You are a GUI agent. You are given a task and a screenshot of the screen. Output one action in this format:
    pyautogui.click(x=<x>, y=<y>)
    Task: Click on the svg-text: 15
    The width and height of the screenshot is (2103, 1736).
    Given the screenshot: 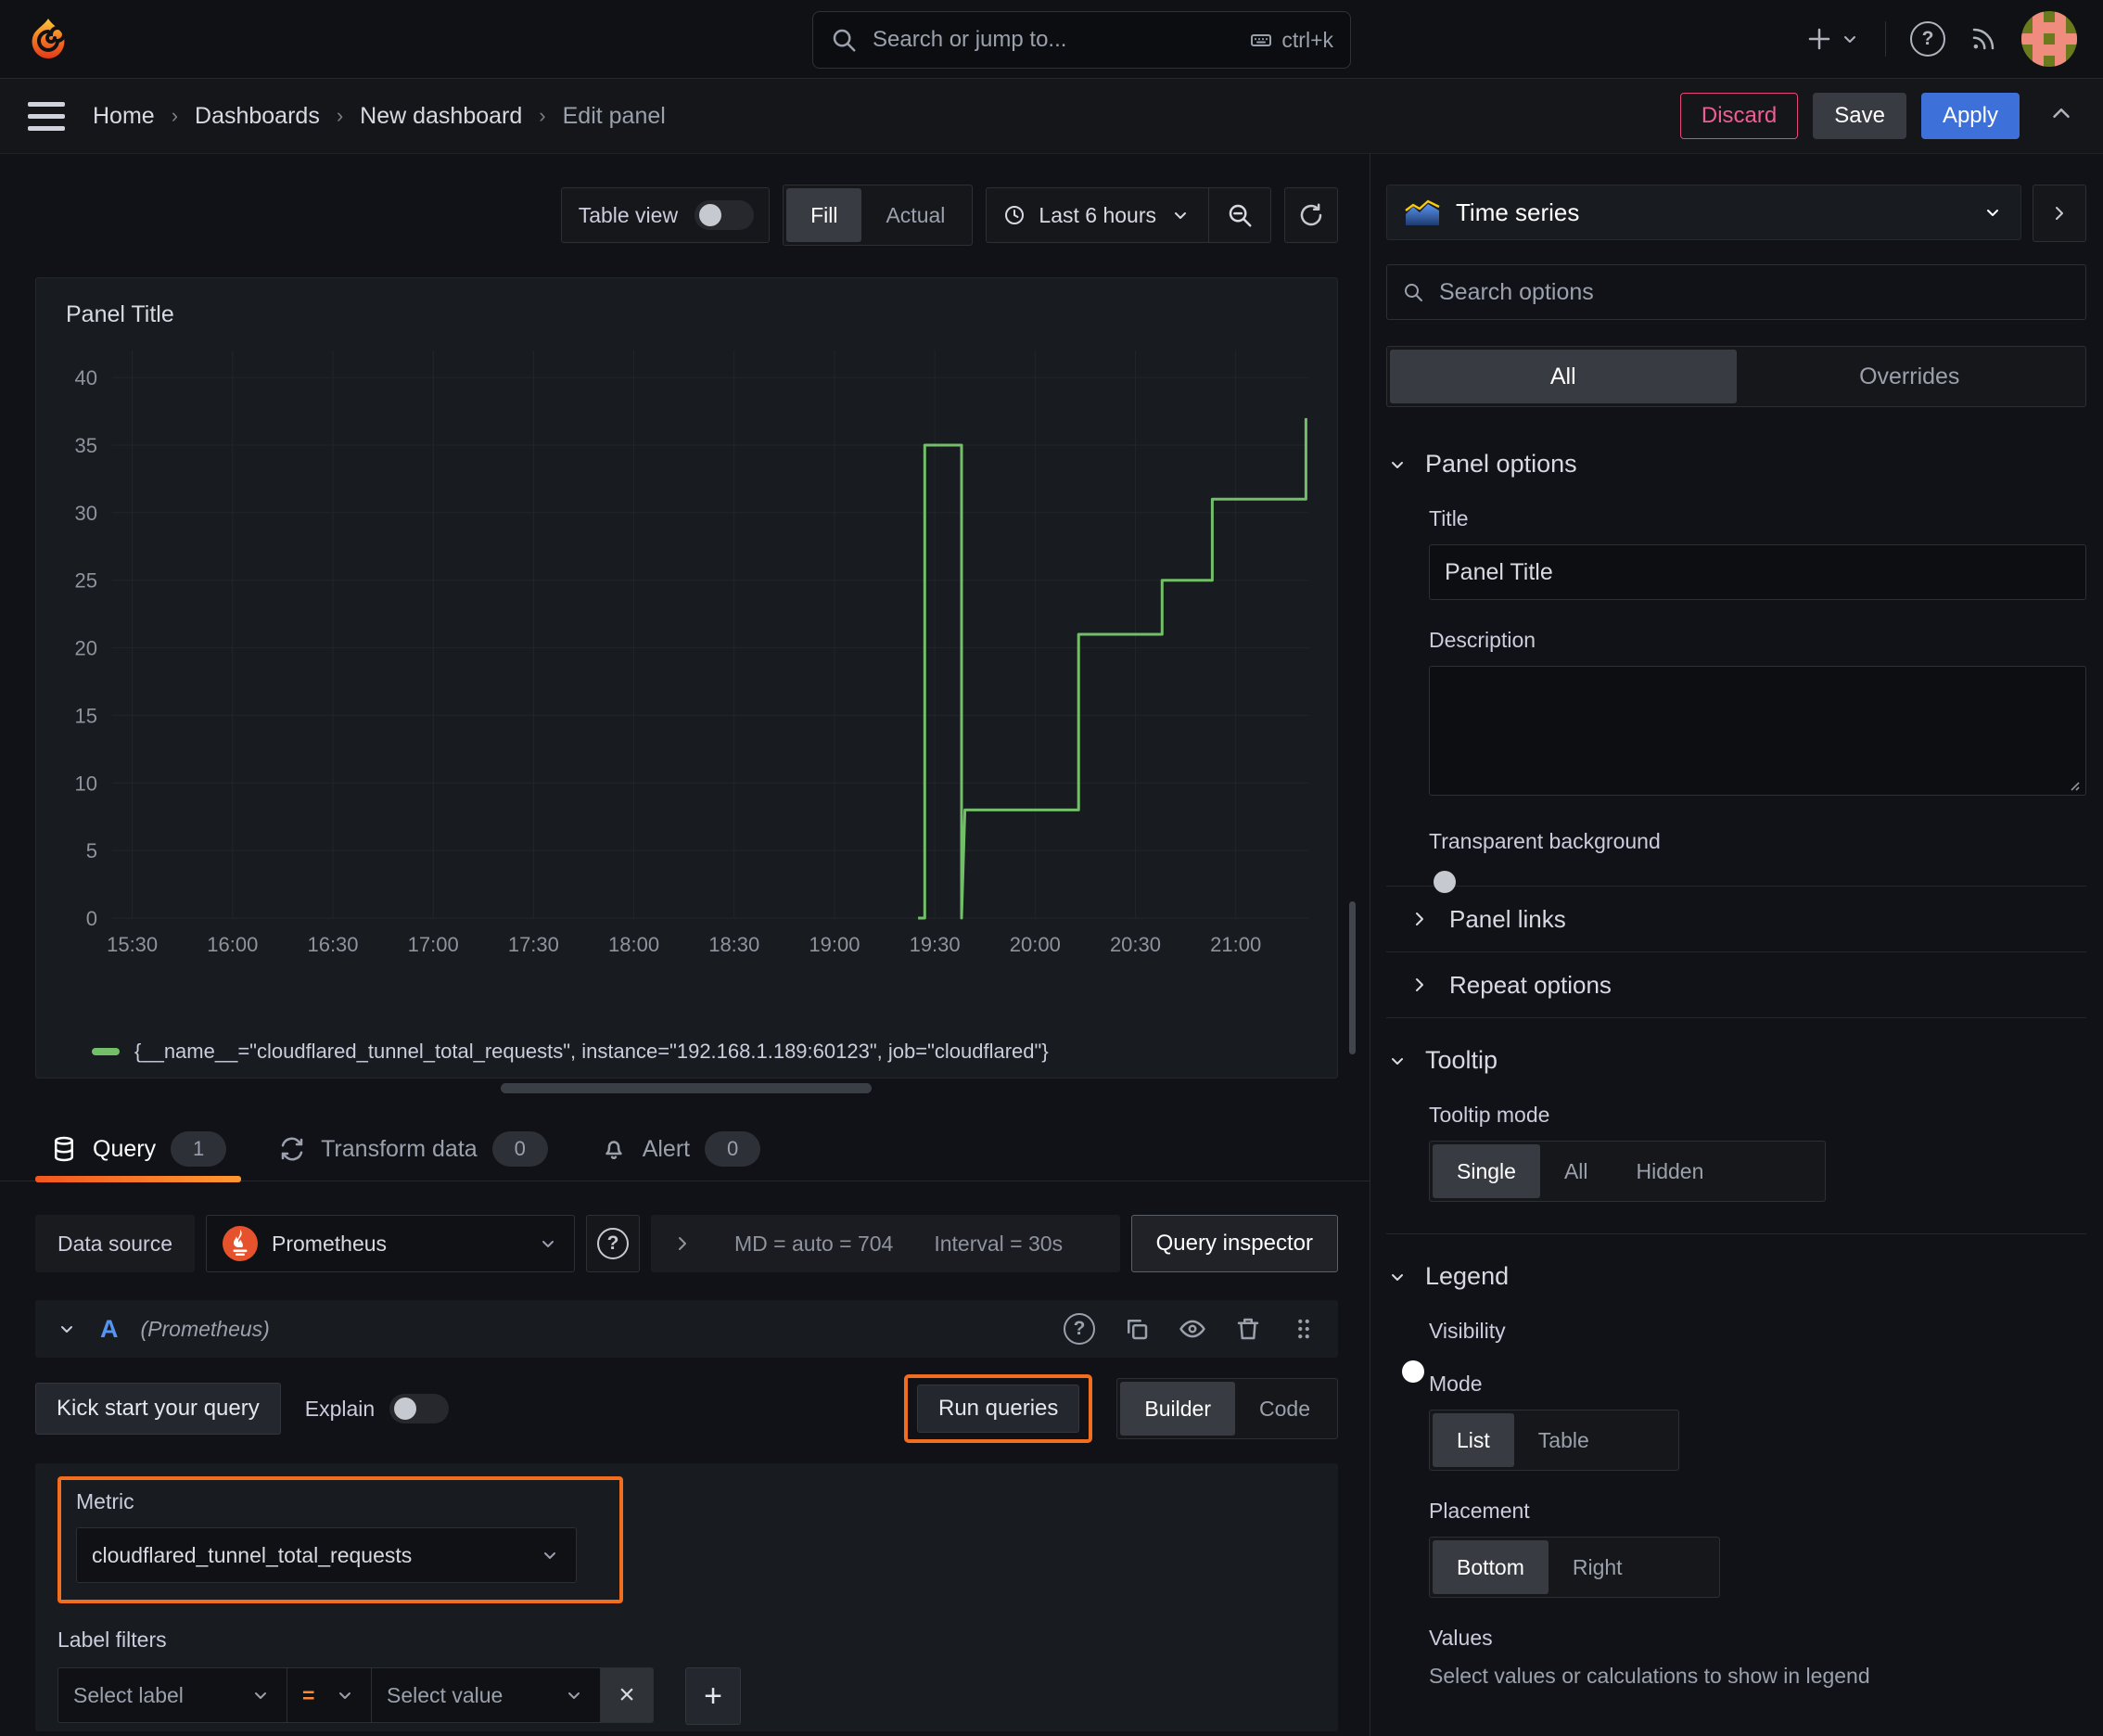 What is the action you would take?
    pyautogui.click(x=86, y=715)
    